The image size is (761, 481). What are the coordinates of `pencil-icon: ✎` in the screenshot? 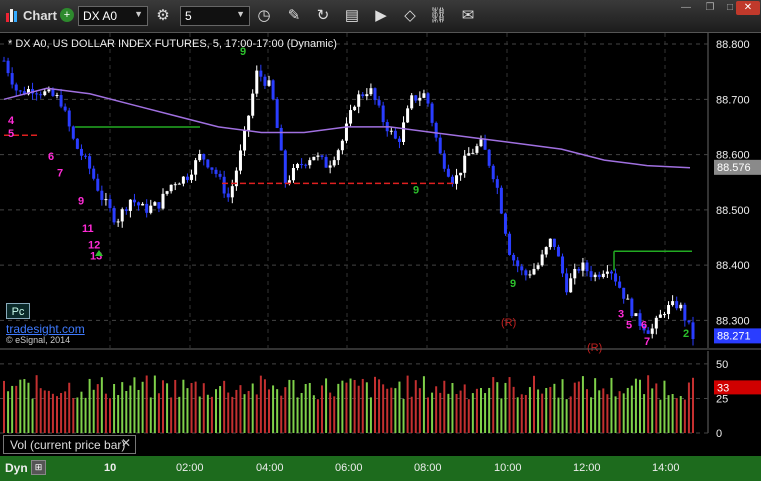 It's located at (294, 16).